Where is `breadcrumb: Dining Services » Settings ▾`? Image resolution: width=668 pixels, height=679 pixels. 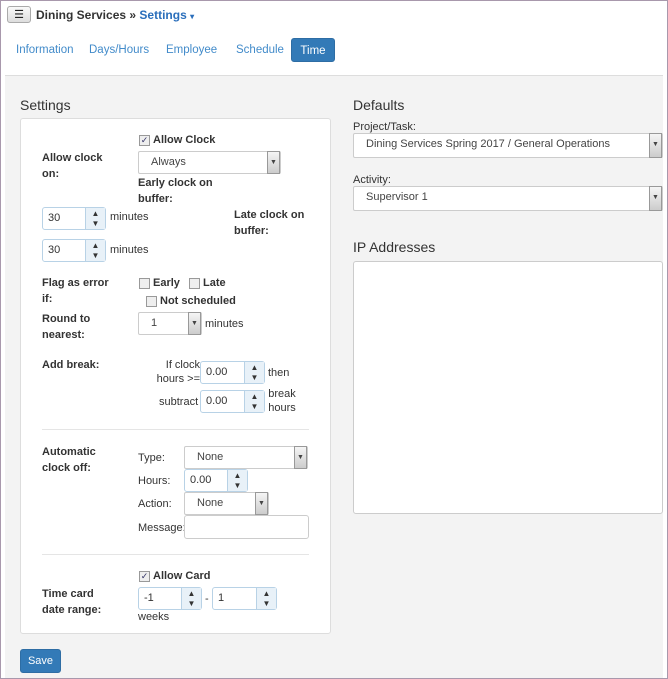
breadcrumb: Dining Services » Settings ▾ is located at coordinates (115, 15).